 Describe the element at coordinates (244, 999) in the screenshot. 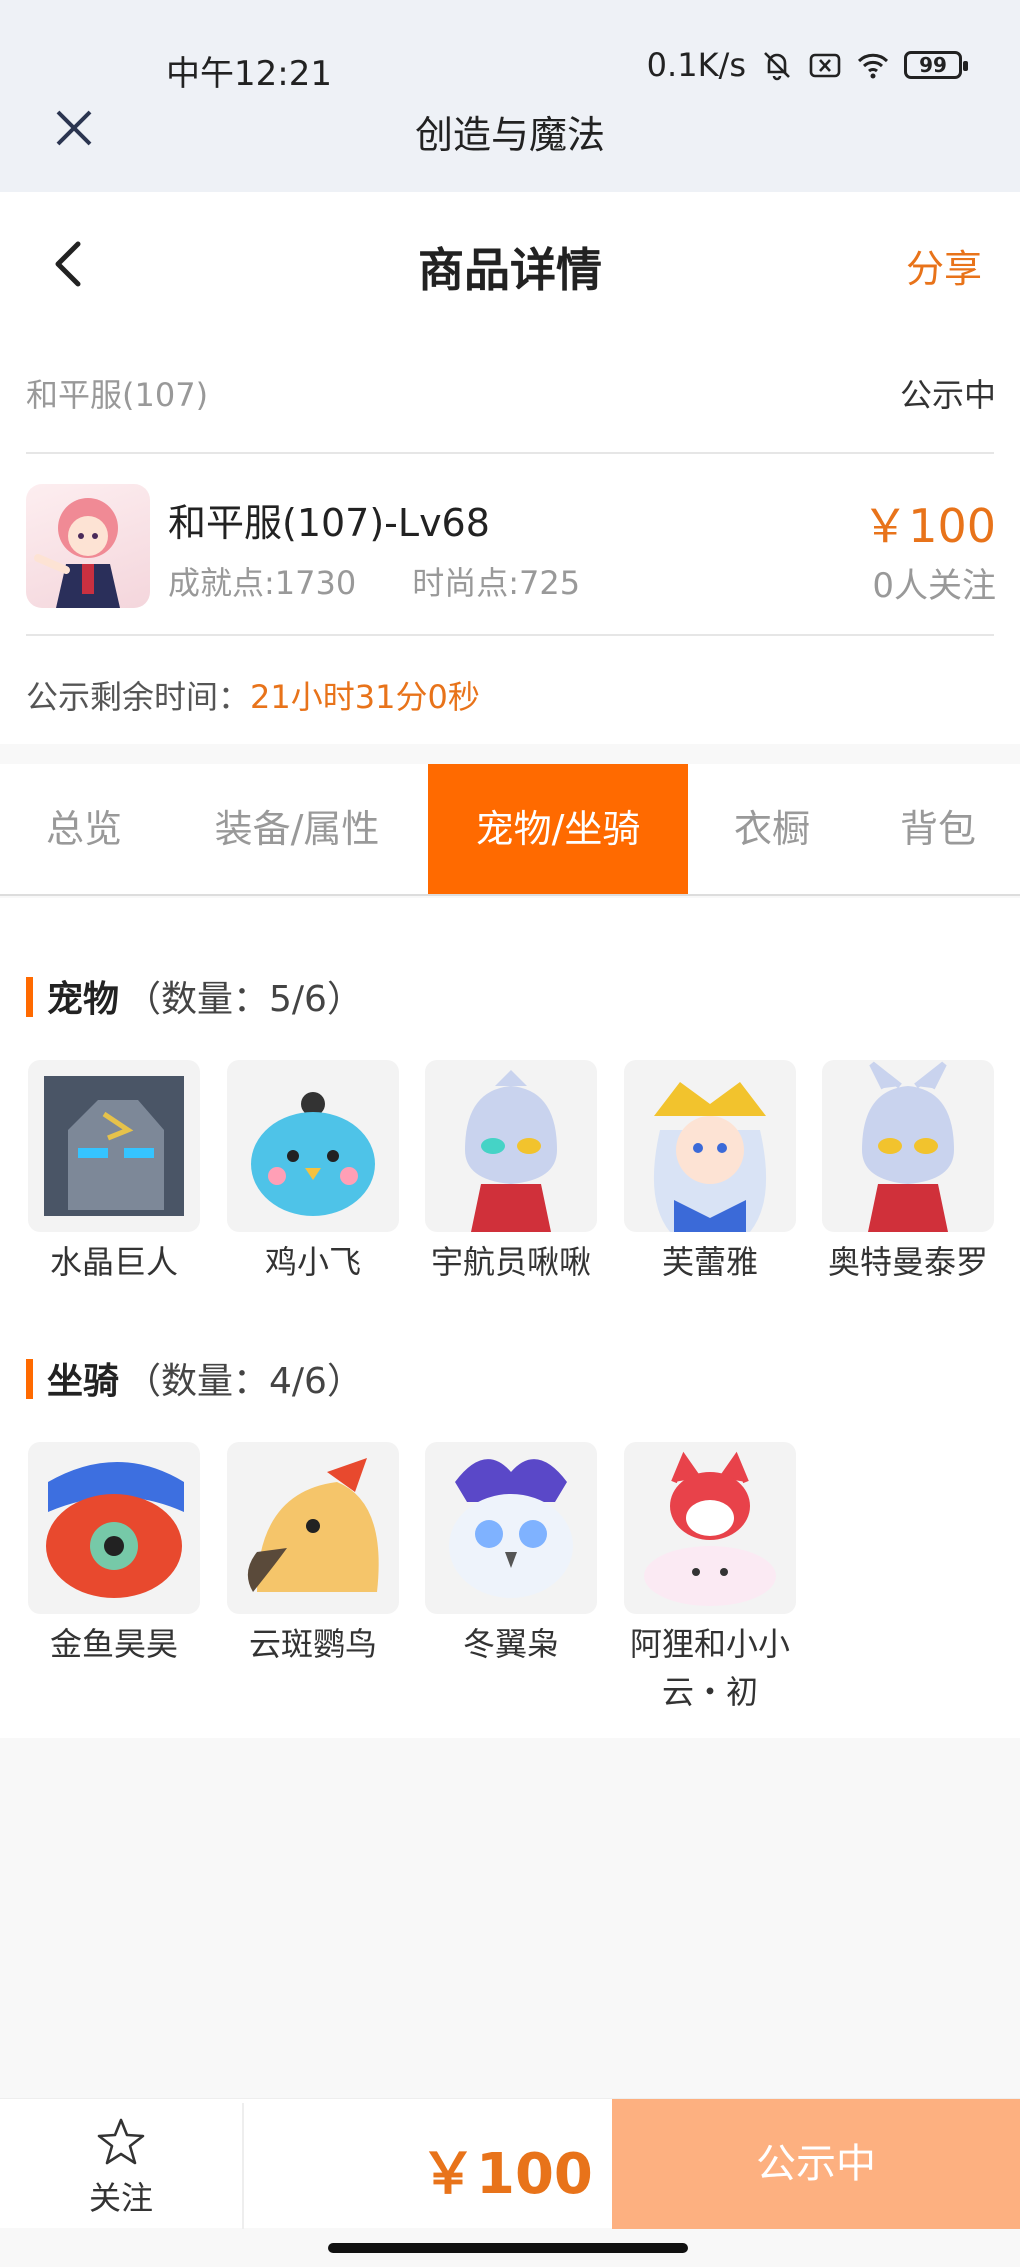

I see `pets-count: （数量：5/6）` at that location.